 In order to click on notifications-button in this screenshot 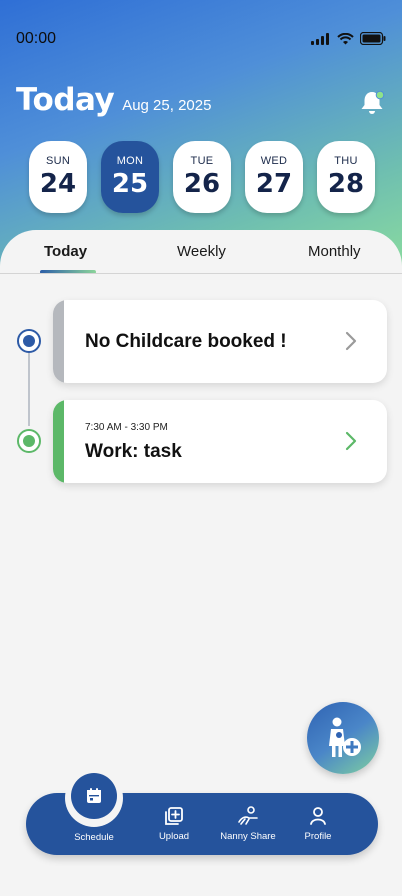, I will do `click(372, 103)`.